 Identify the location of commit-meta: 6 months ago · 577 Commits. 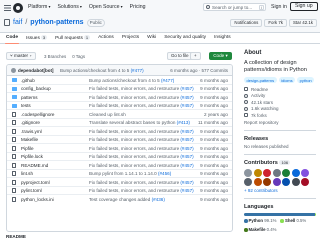
(199, 70).